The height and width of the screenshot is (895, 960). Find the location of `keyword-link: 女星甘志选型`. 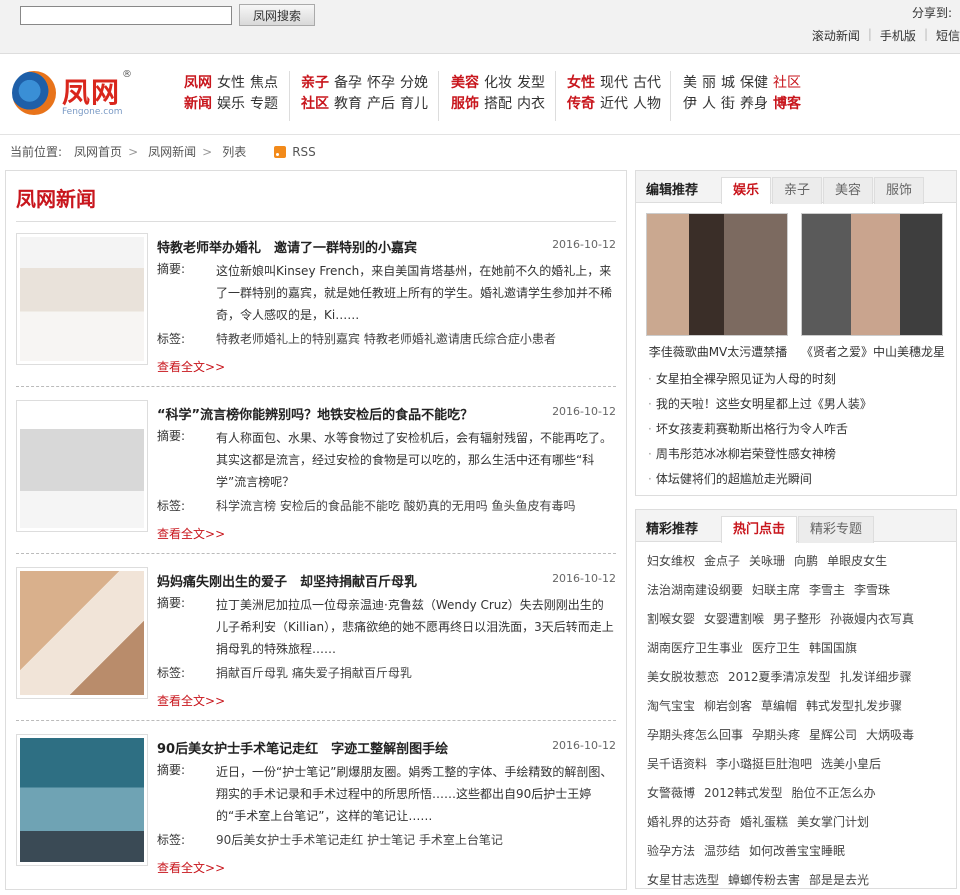

keyword-link: 女星甘志选型 is located at coordinates (683, 880).